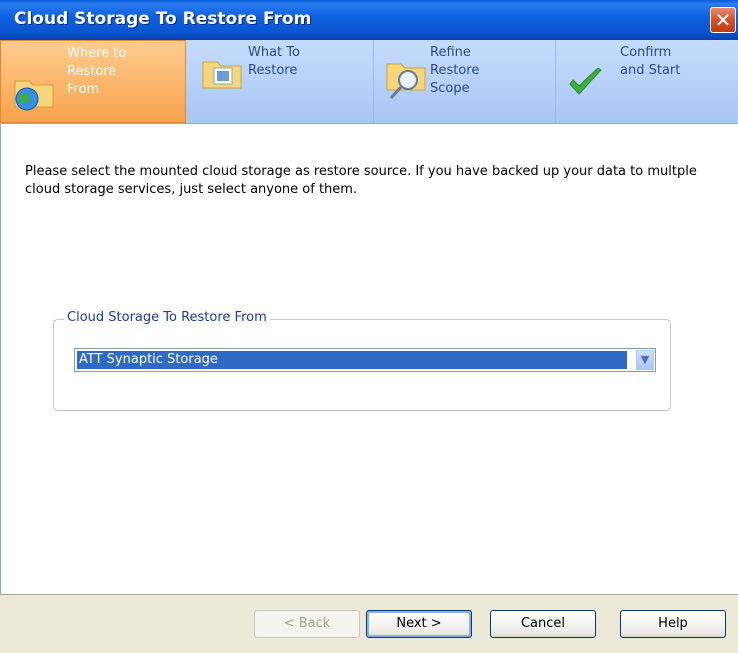 Image resolution: width=738 pixels, height=653 pixels. Describe the element at coordinates (647, 81) in the screenshot. I see `step-confirm-and-start: Confirm and Start` at that location.